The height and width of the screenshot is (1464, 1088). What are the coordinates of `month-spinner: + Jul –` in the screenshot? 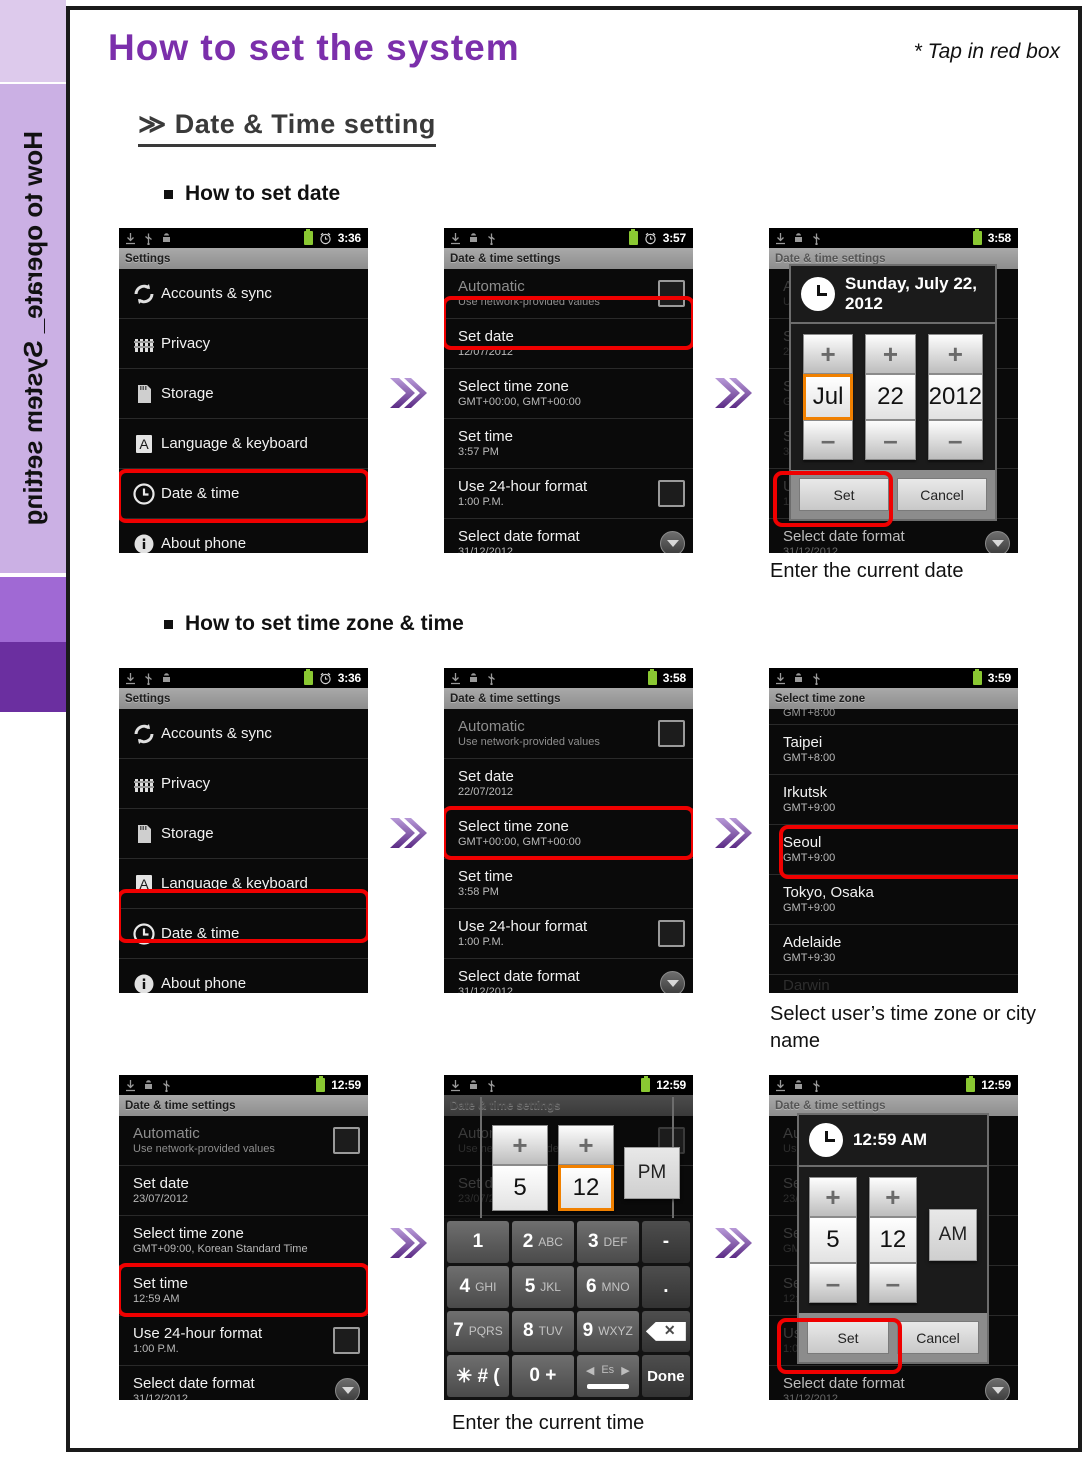 It's located at (828, 397).